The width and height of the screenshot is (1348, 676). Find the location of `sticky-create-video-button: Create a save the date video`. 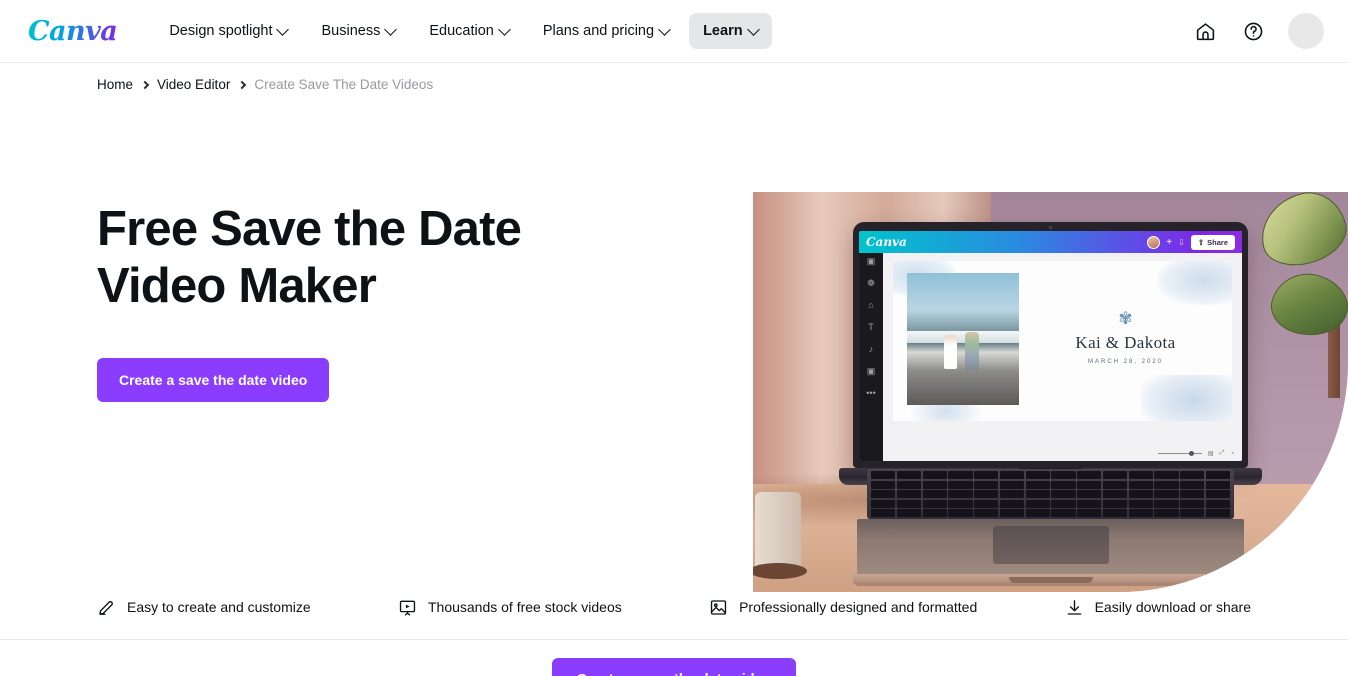

sticky-create-video-button: Create a save the date video is located at coordinates (674, 667).